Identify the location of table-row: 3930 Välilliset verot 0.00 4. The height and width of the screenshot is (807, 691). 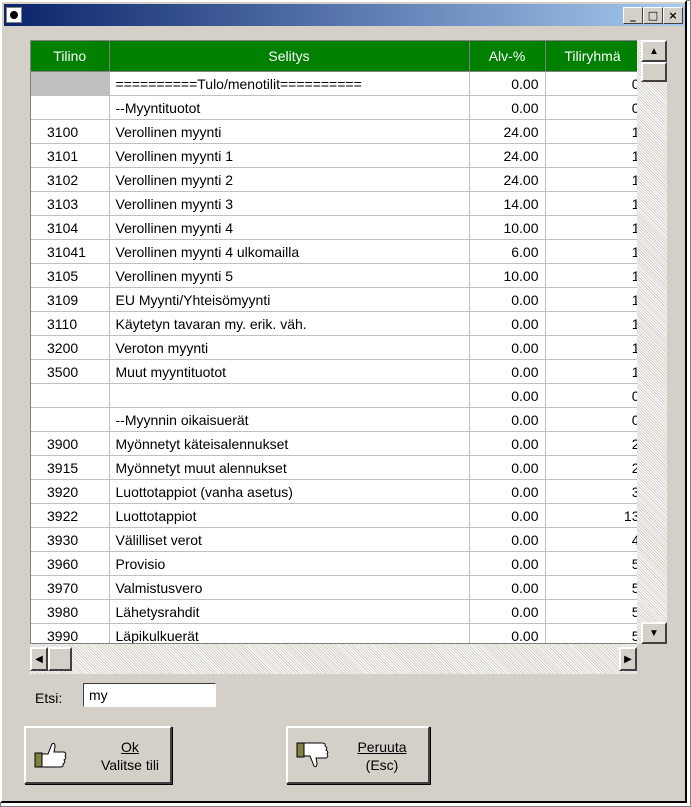
(336, 539).